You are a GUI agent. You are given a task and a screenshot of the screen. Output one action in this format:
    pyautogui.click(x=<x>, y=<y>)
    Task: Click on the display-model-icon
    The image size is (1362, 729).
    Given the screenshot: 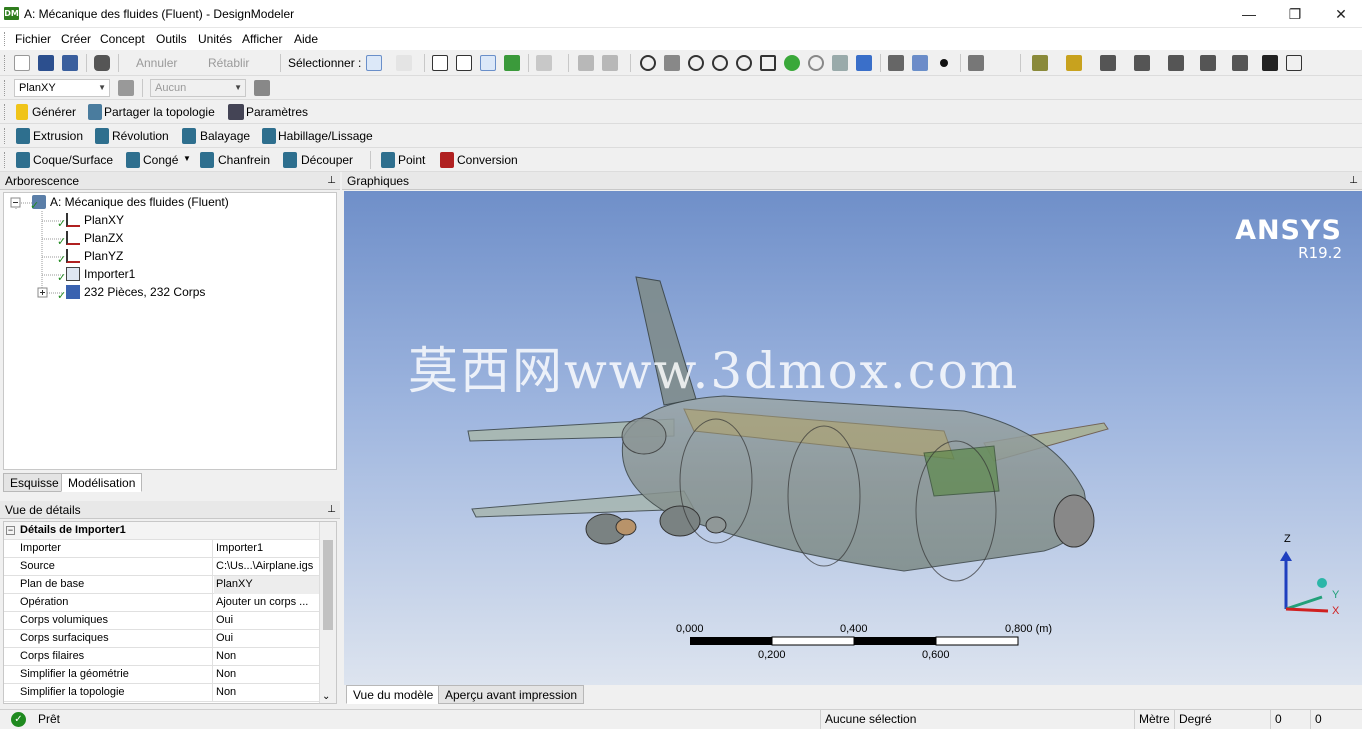 What is the action you would take?
    pyautogui.click(x=920, y=63)
    